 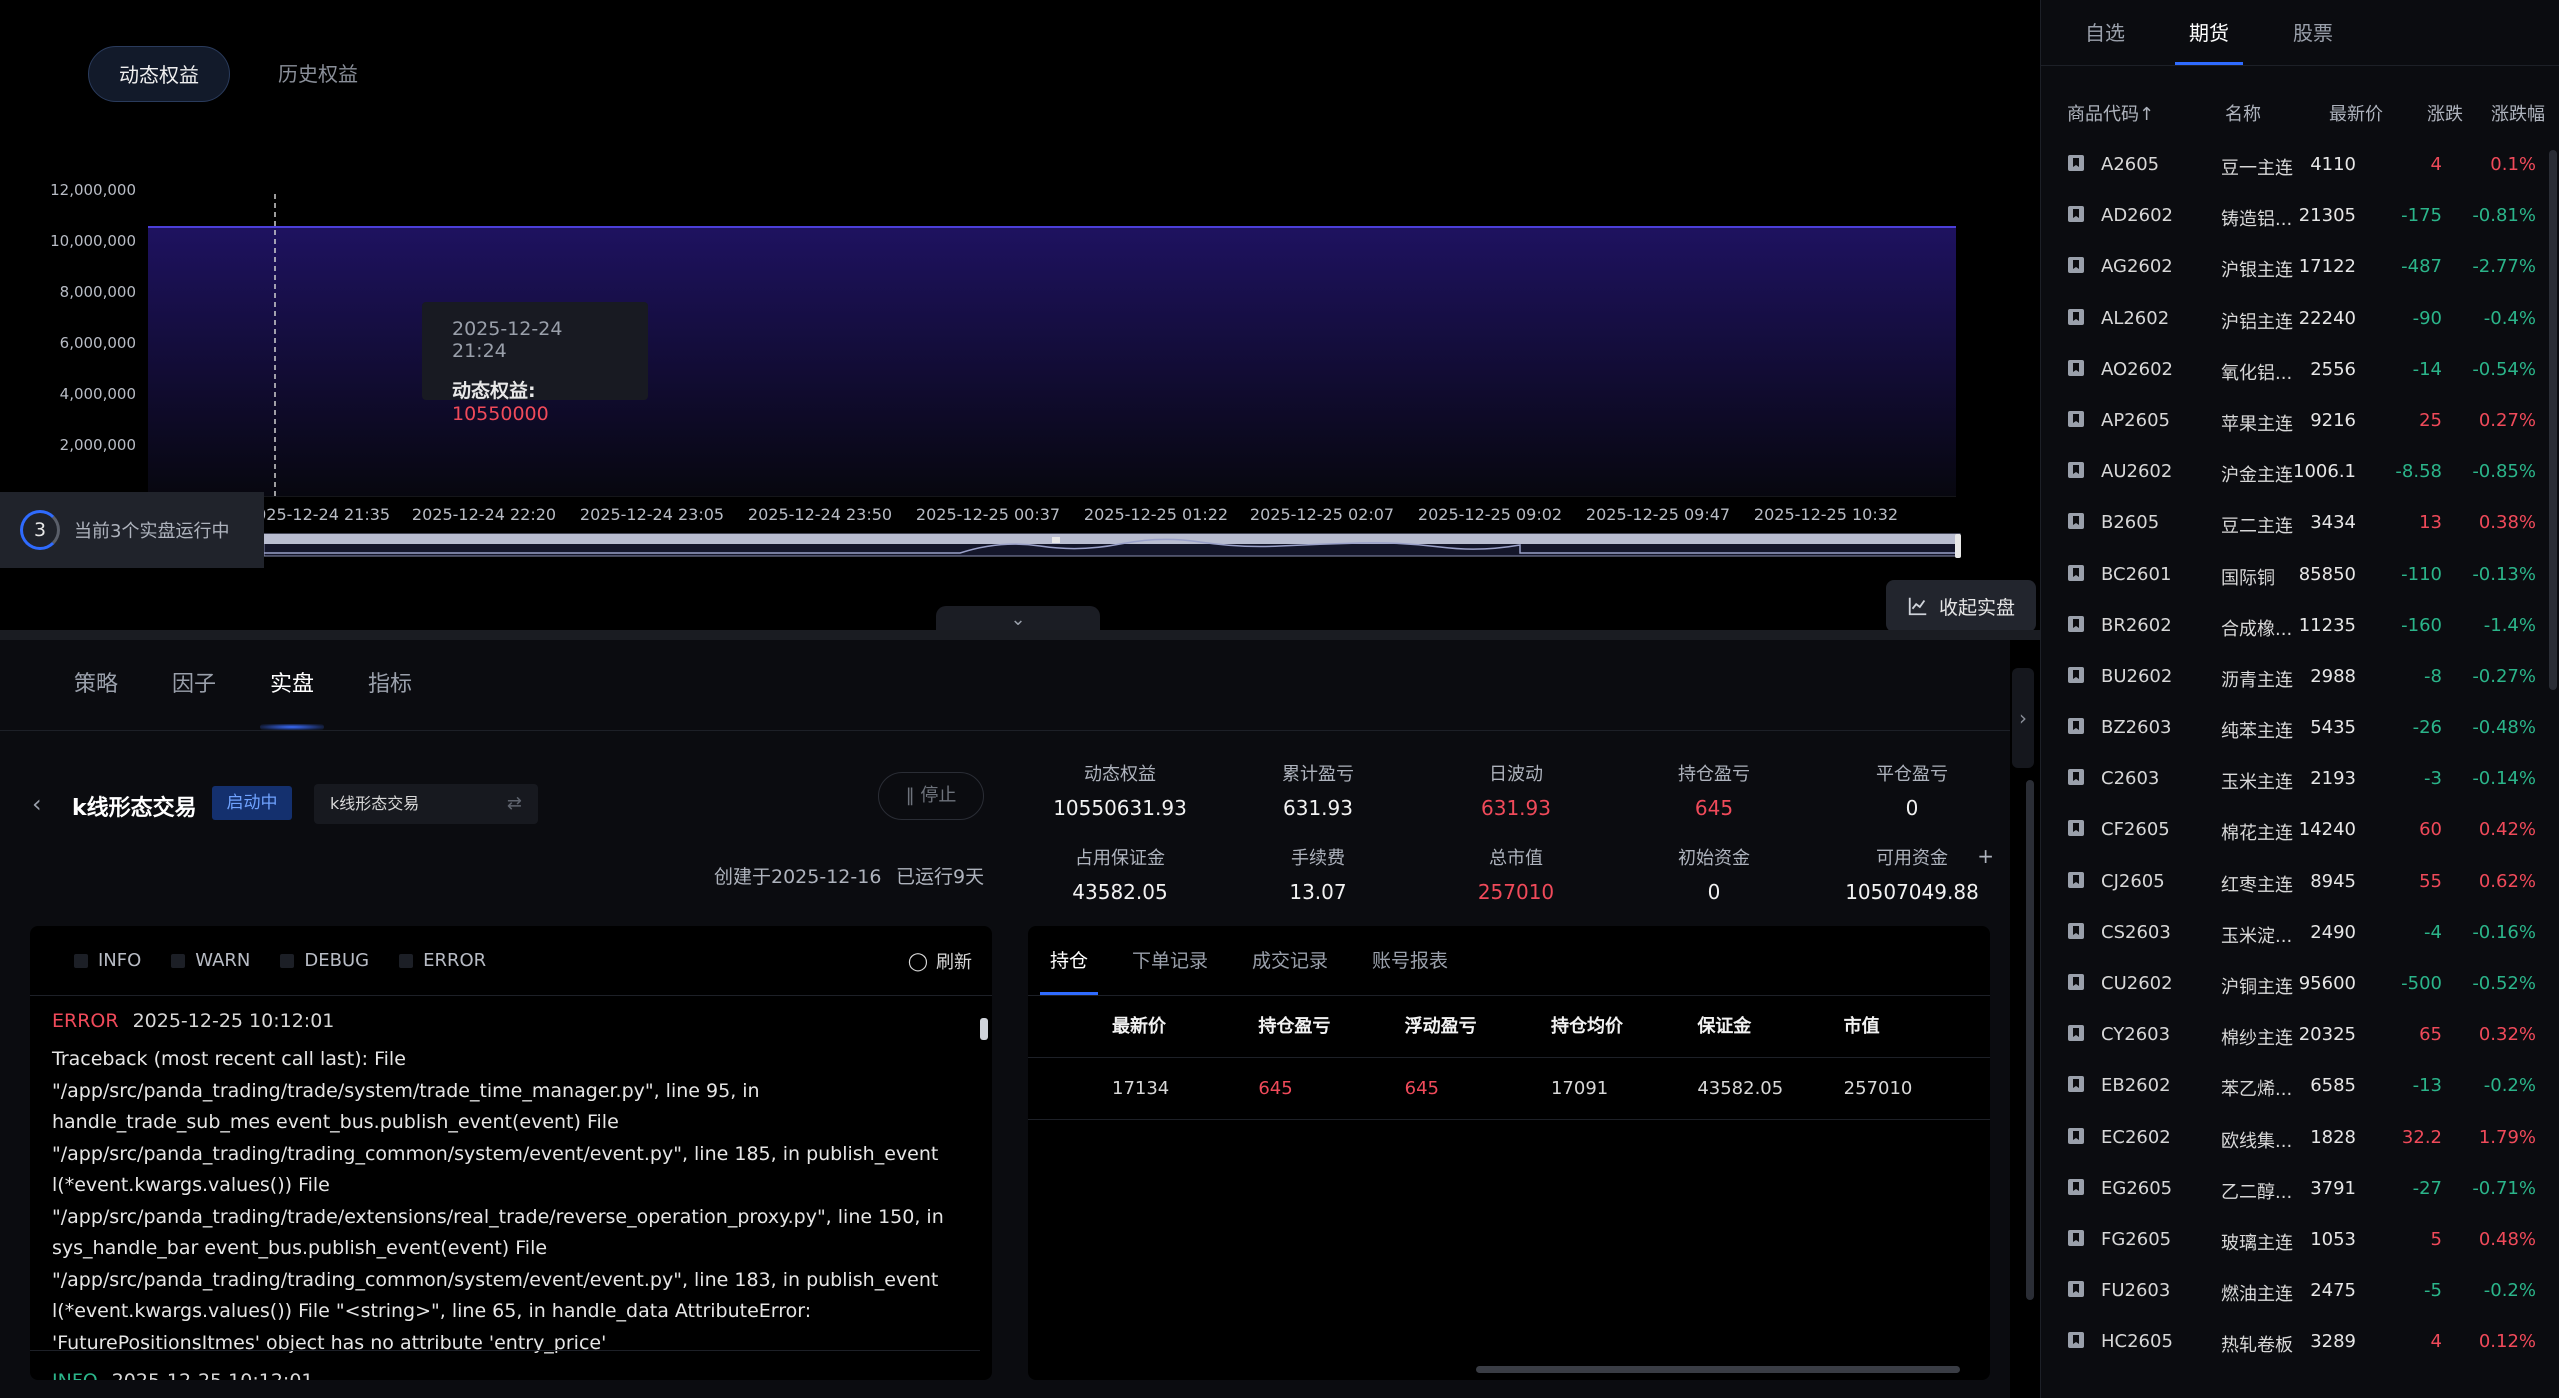 I want to click on strategy-select: k线形态交易 ⇄, so click(x=426, y=804).